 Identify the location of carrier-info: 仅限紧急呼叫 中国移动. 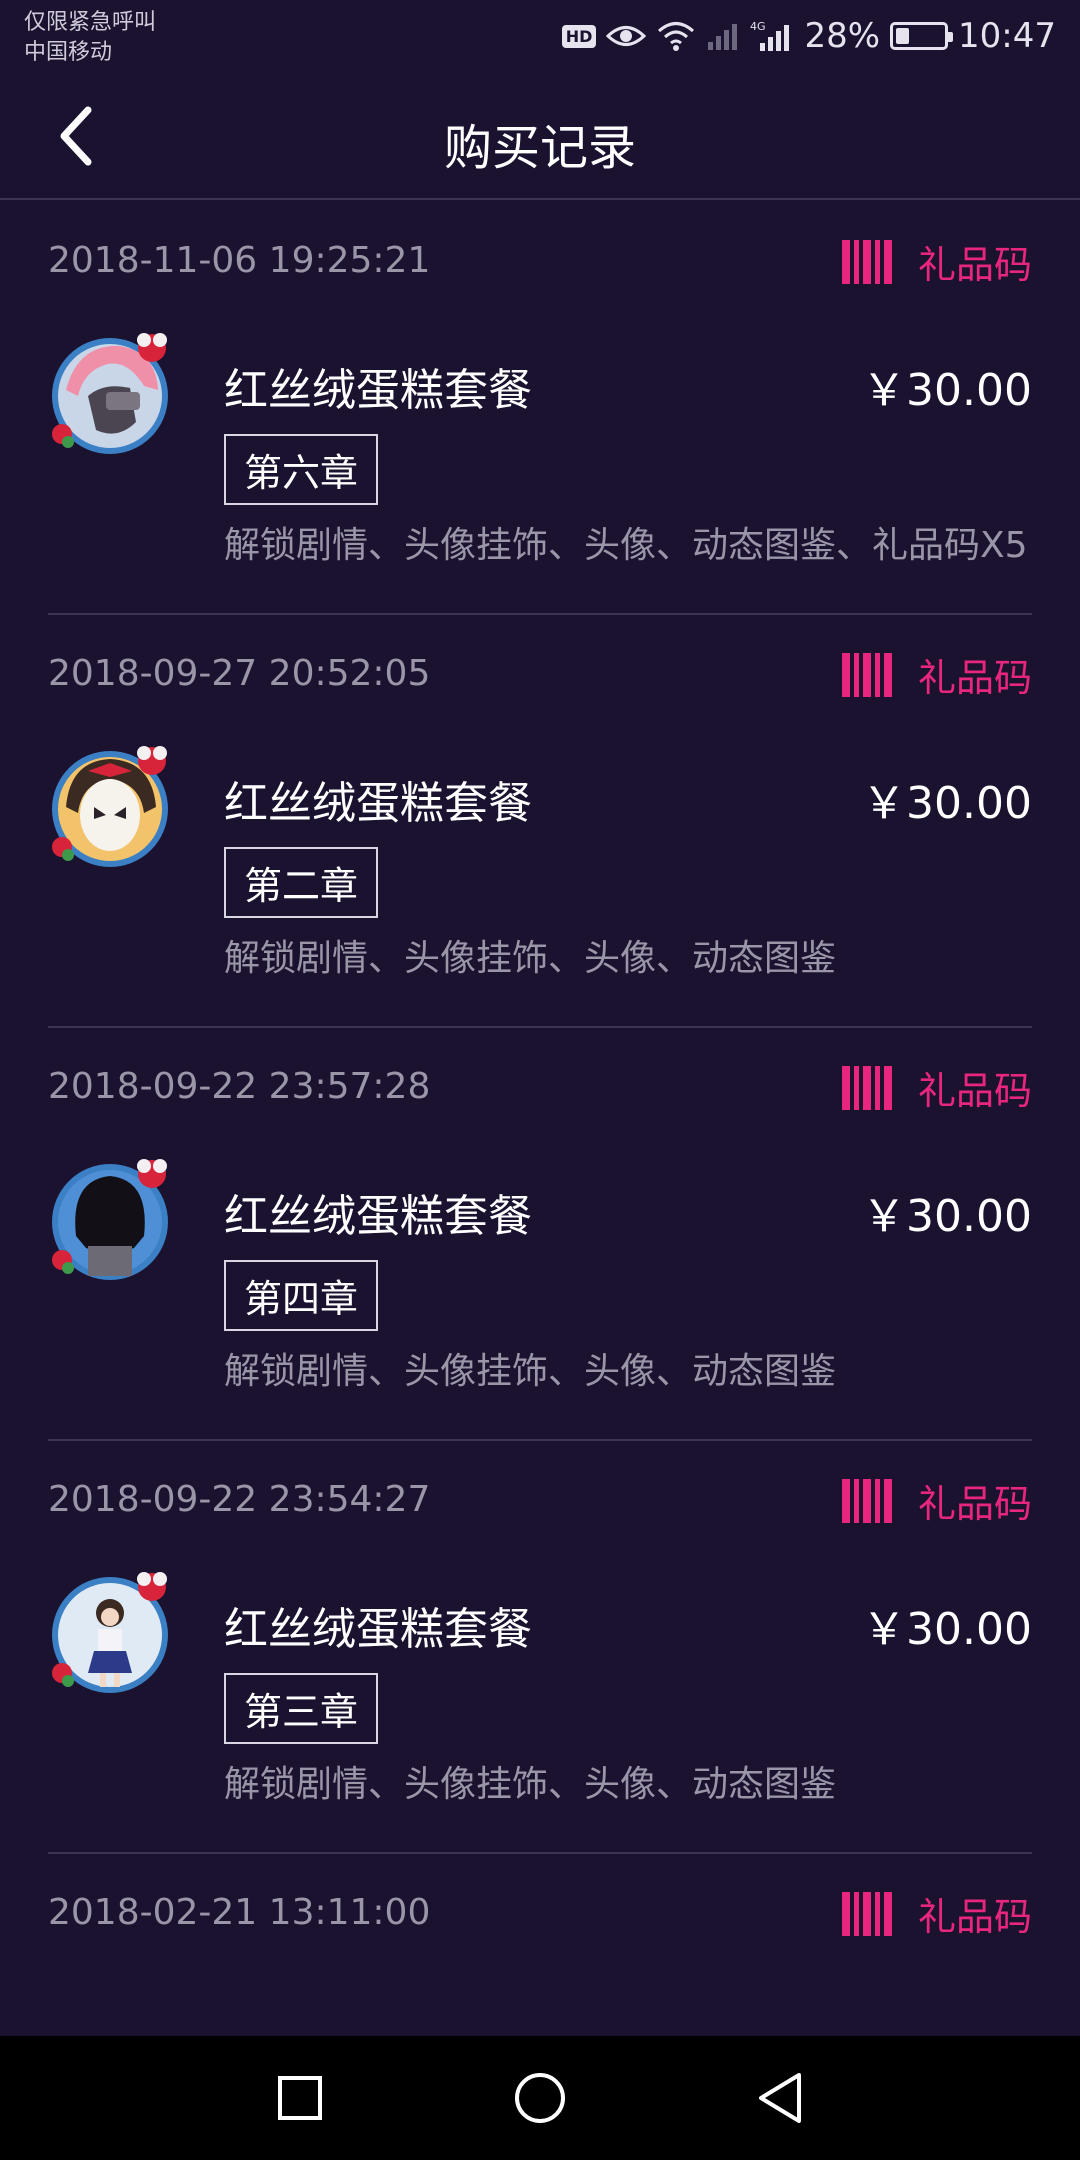
(90, 38).